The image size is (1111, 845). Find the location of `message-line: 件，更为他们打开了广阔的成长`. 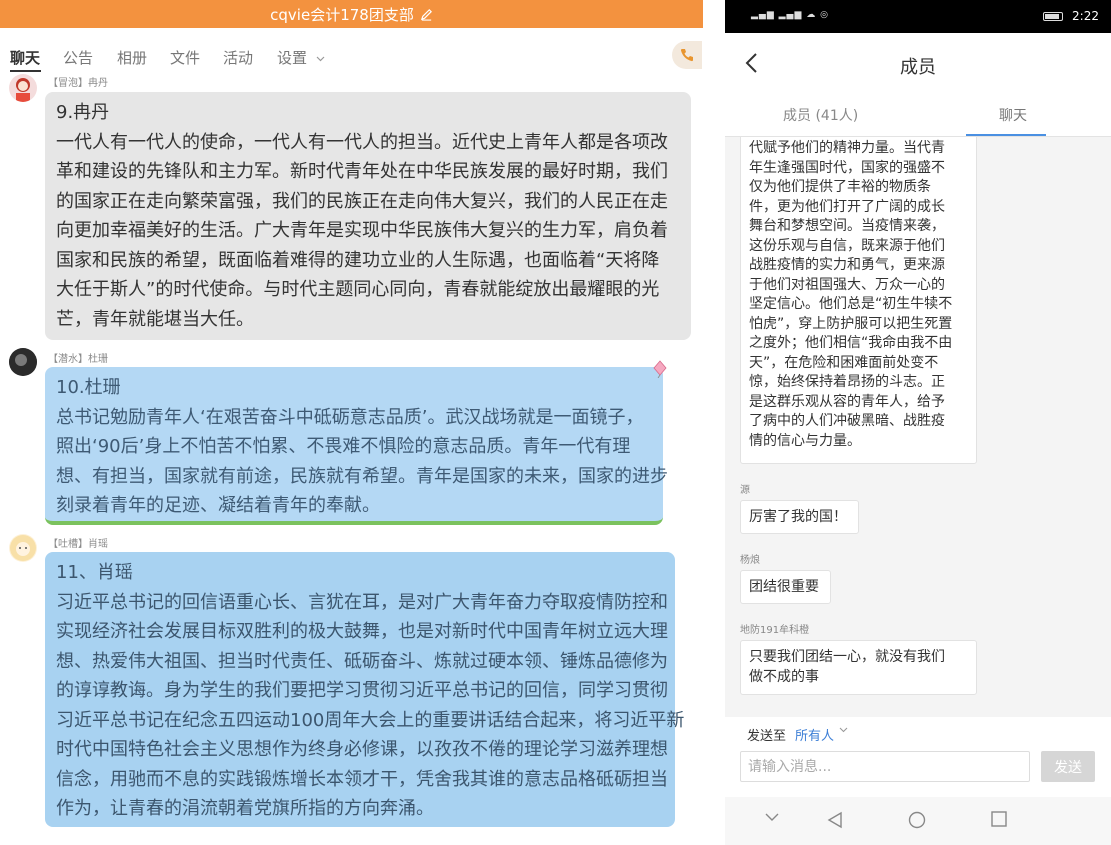

message-line: 件，更为他们打开了广阔的成长 is located at coordinates (847, 206).